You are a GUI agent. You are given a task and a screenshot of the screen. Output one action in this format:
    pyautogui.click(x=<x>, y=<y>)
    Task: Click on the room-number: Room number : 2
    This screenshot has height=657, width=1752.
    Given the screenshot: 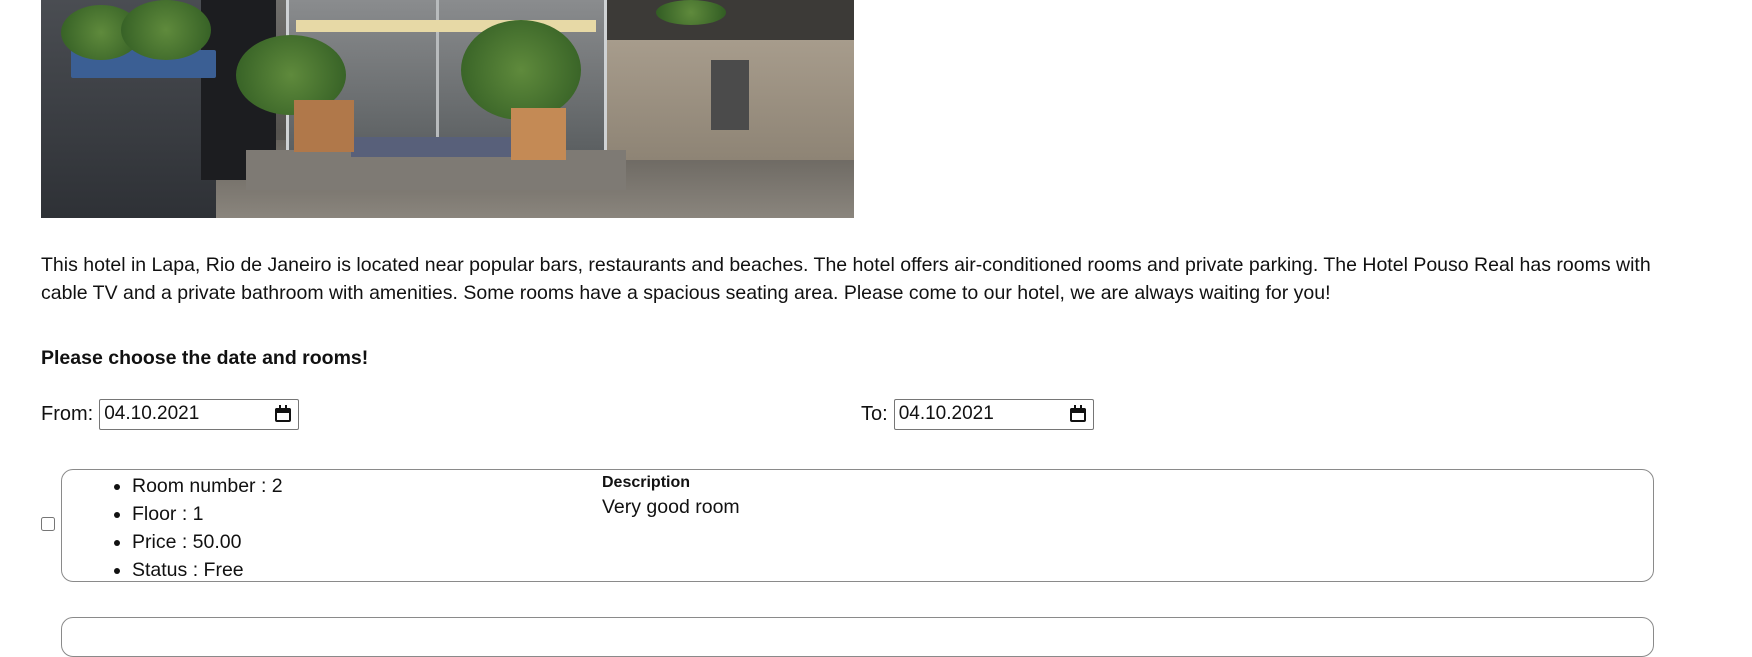 What is the action you would take?
    pyautogui.click(x=207, y=486)
    